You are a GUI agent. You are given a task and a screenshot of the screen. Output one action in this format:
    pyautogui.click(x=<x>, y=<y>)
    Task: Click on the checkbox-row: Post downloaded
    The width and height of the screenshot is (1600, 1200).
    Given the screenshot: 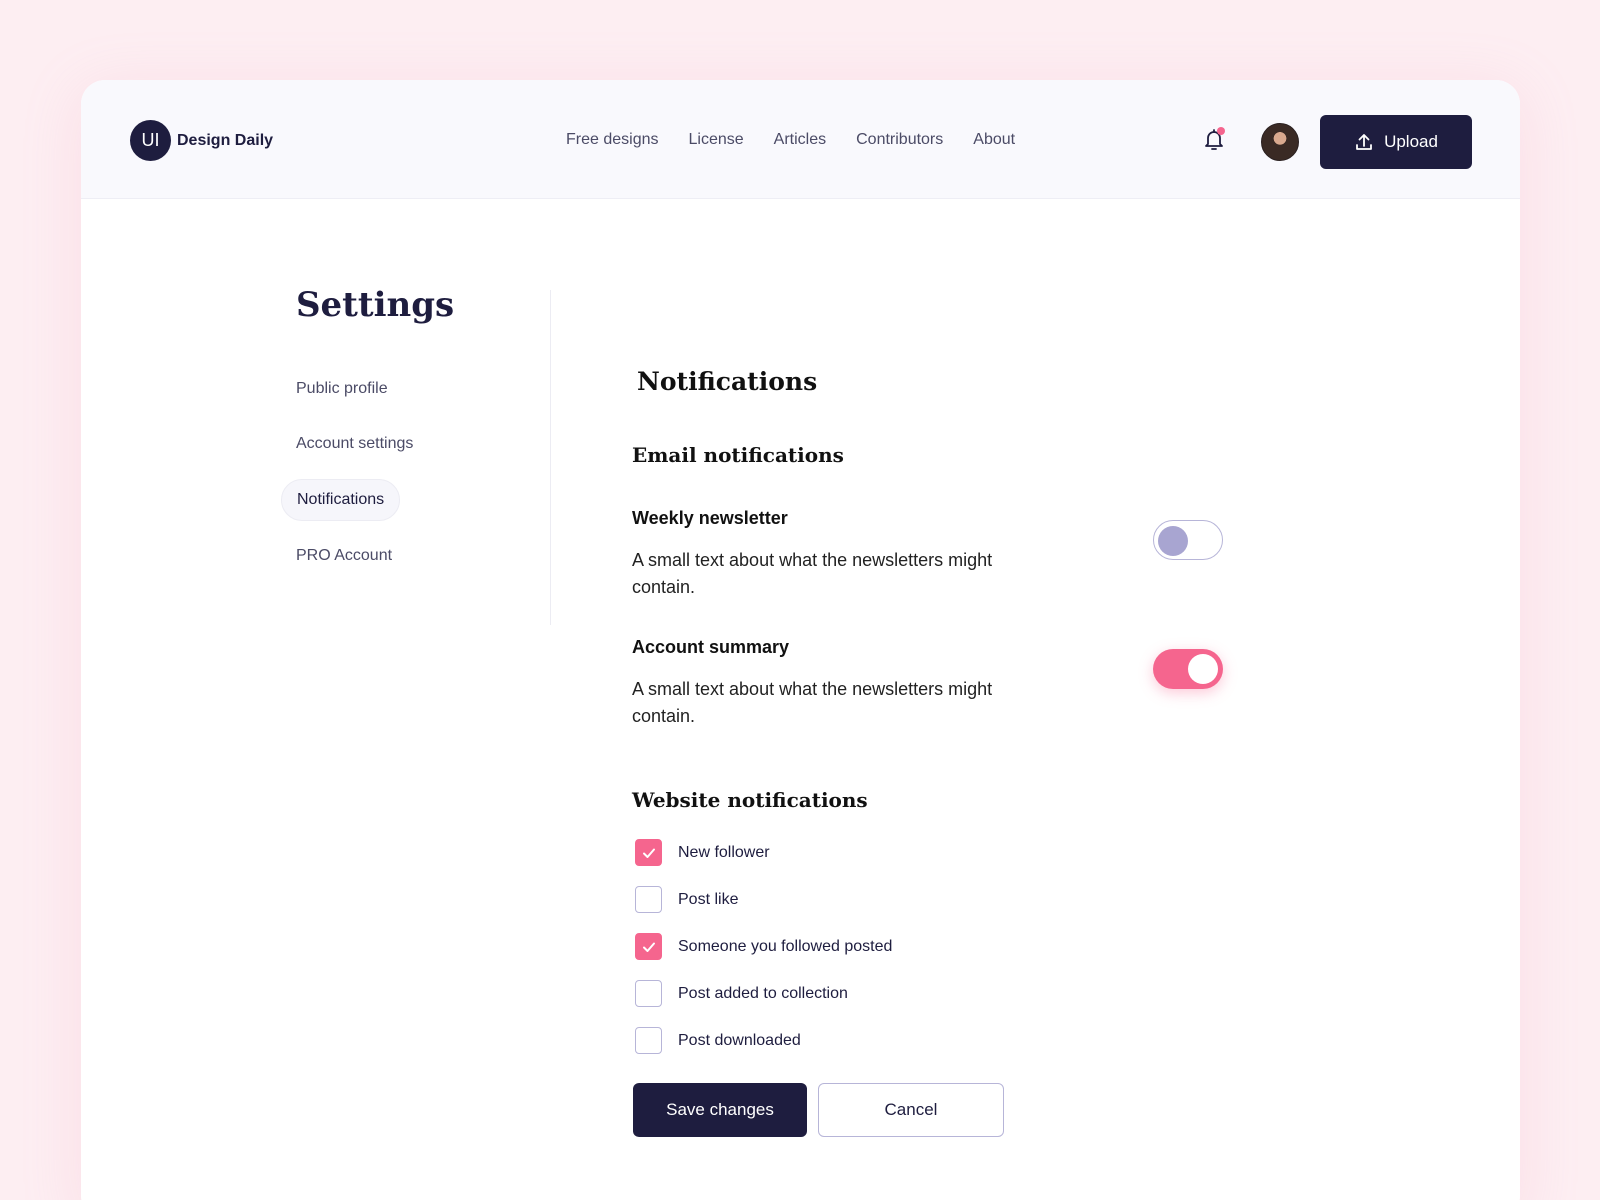 What is the action you would take?
    pyautogui.click(x=763, y=1040)
    